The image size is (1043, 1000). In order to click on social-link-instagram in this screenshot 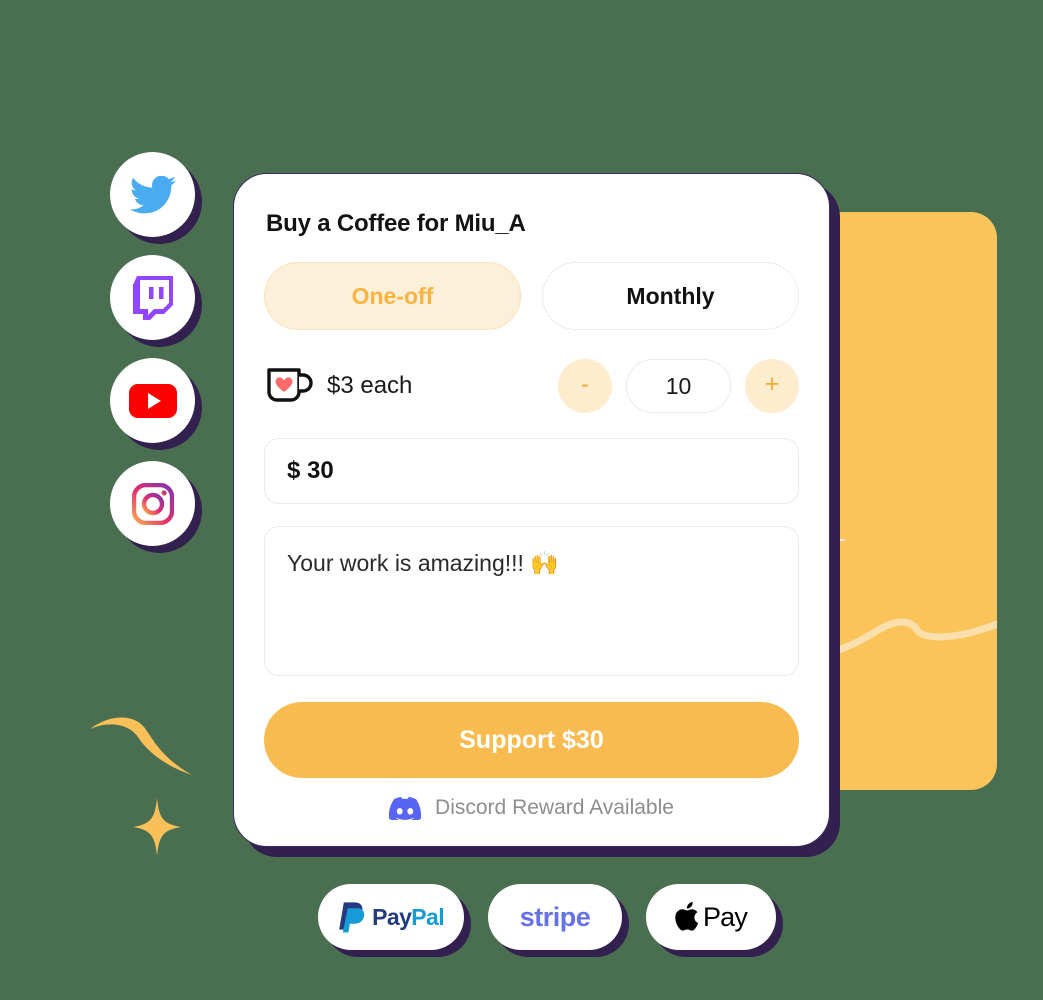, I will do `click(152, 503)`.